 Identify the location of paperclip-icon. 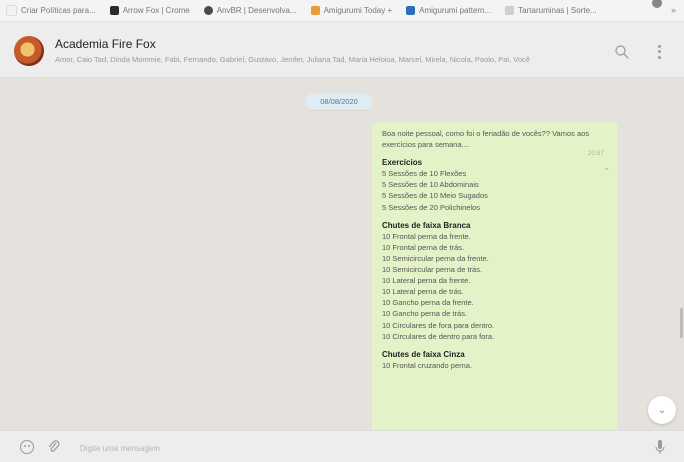
(54, 447).